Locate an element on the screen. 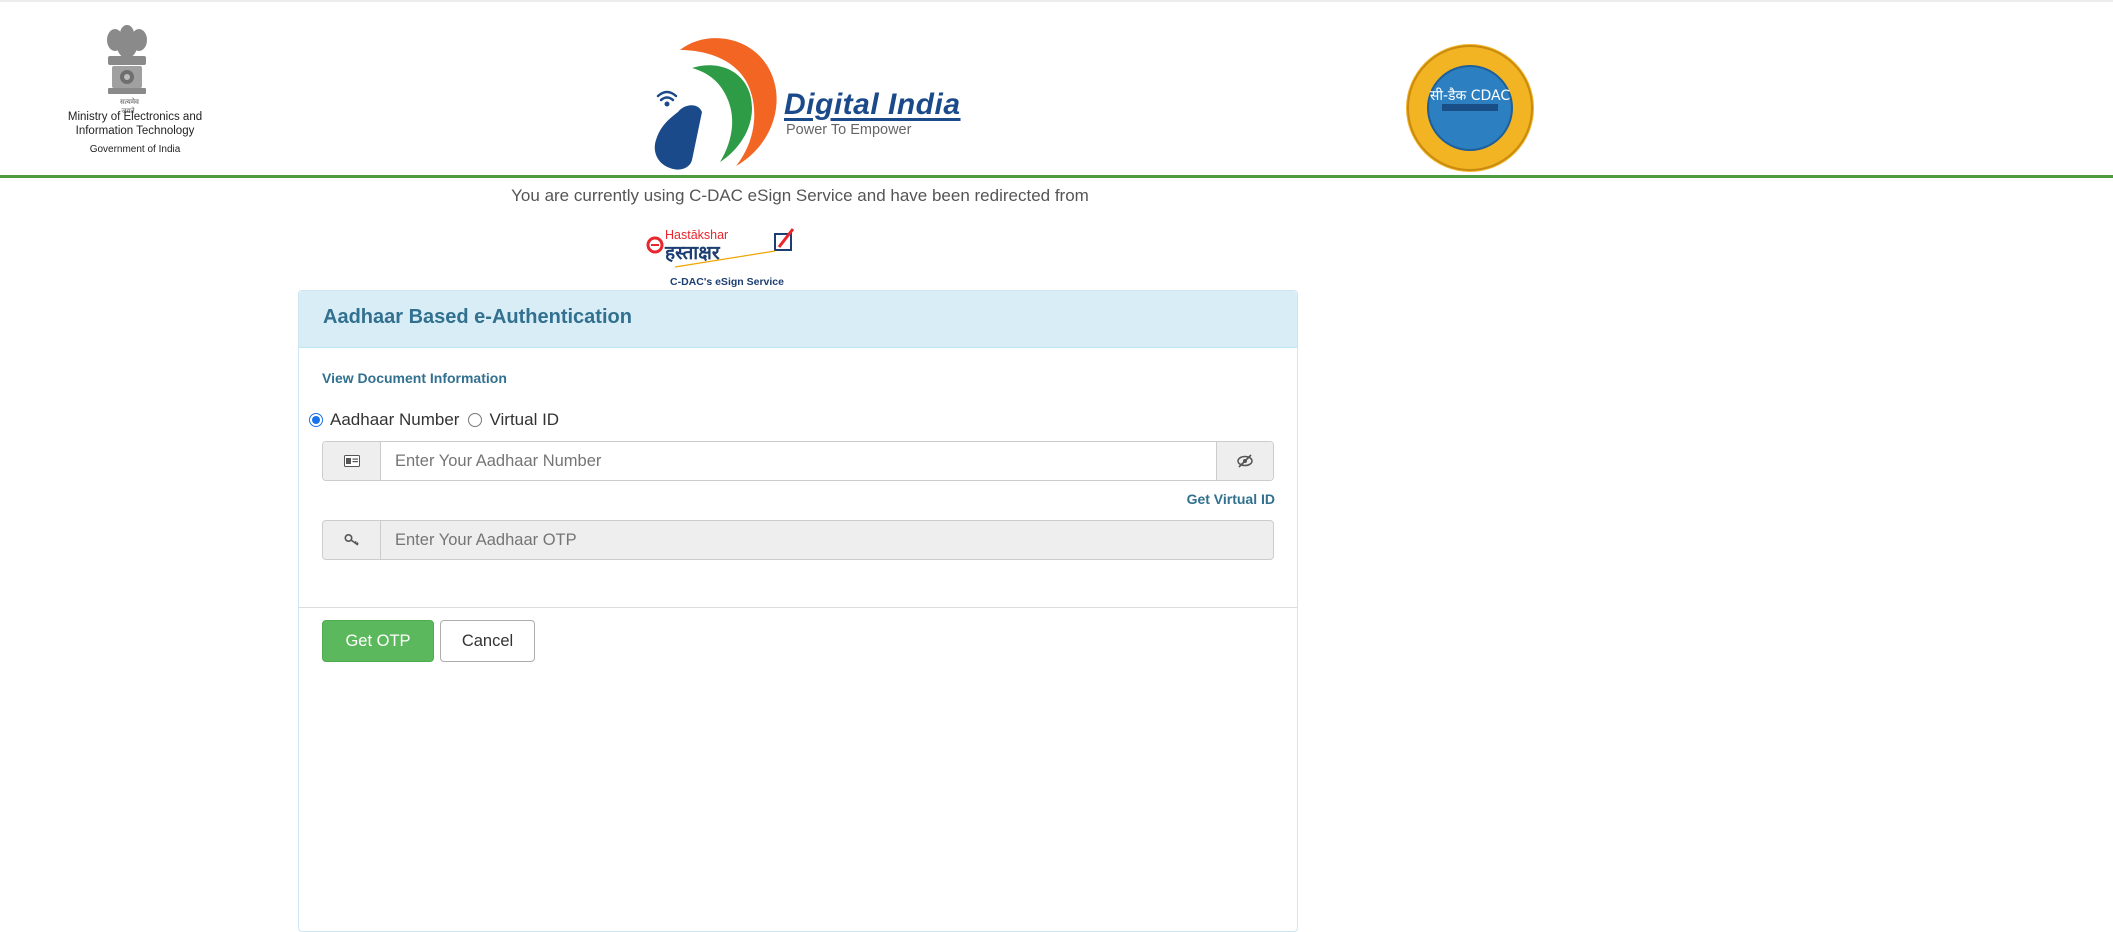  eye-slash-icon is located at coordinates (1245, 461).